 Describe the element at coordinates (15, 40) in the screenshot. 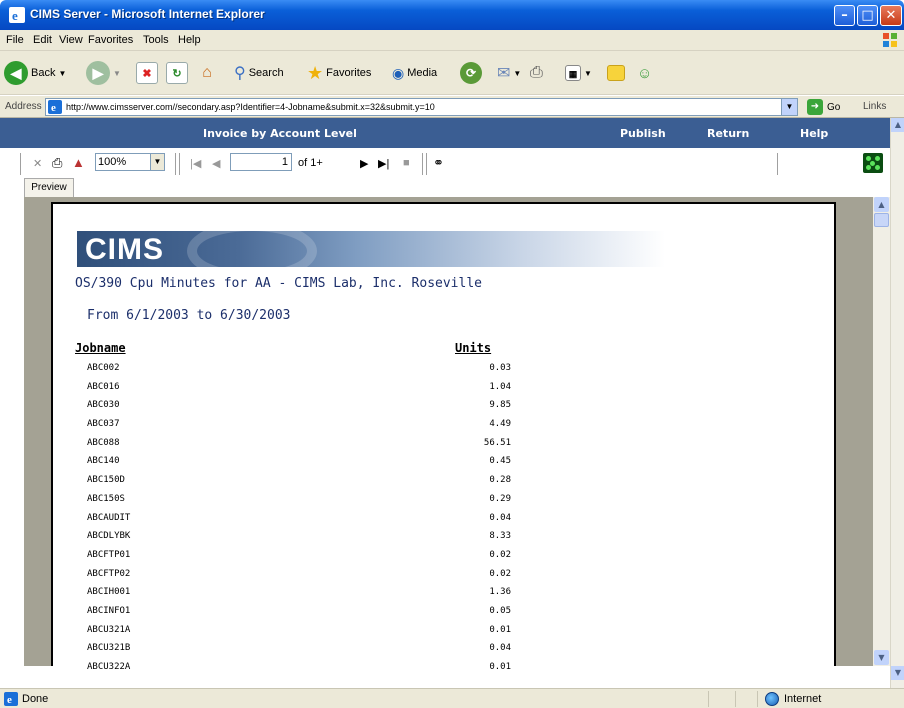

I see `menu-file: File` at that location.